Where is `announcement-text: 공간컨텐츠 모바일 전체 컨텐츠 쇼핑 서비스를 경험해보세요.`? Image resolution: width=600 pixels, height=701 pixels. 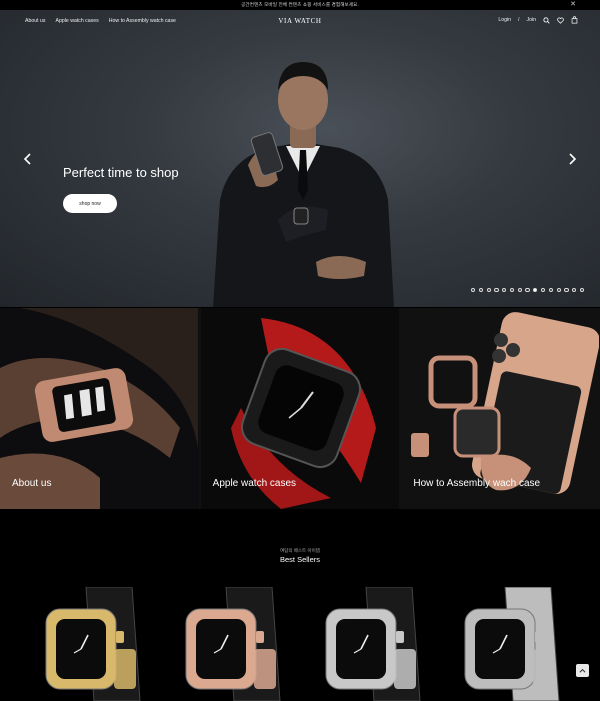
announcement-text: 공간컨텐츠 모바일 전체 컨텐츠 쇼핑 서비스를 경험해보세요. is located at coordinates (300, 4).